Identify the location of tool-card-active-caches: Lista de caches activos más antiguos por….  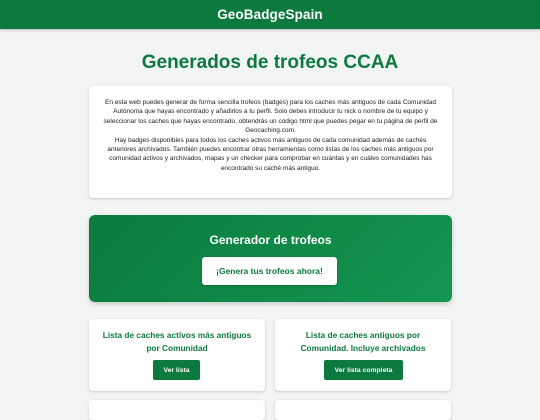
(177, 355).